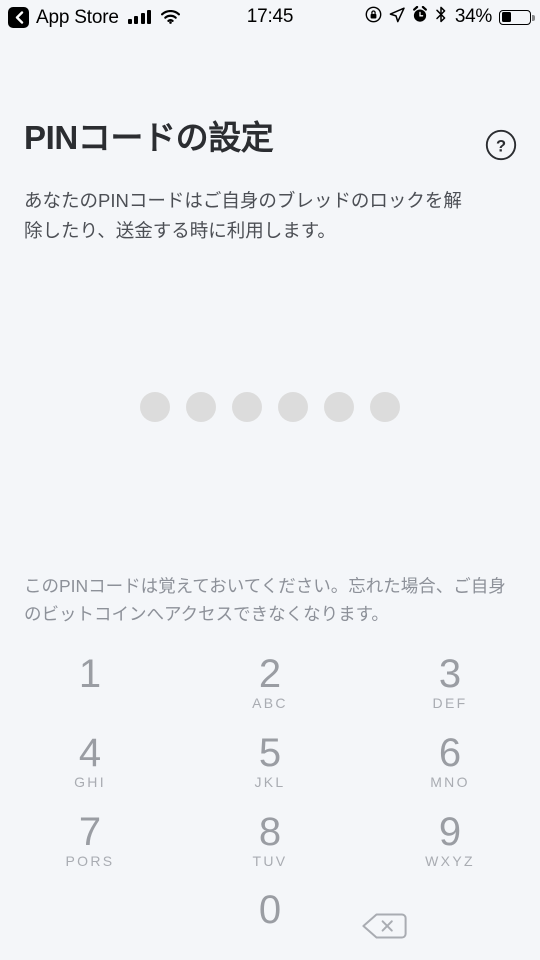 This screenshot has height=960, width=540. What do you see at coordinates (373, 17) in the screenshot?
I see `rotation-lock-icon` at bounding box center [373, 17].